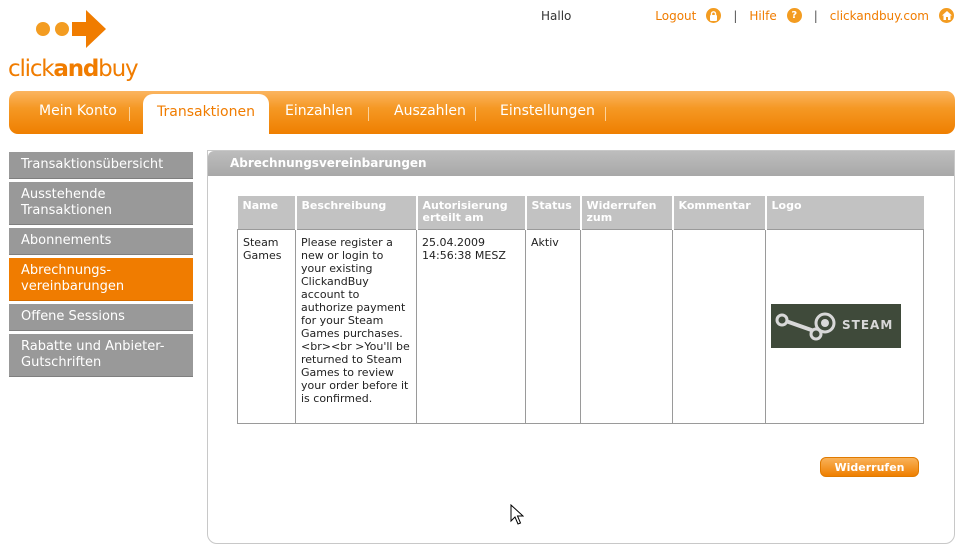 Image resolution: width=980 pixels, height=556 pixels. Describe the element at coordinates (869, 467) in the screenshot. I see `revoke-button: Widerrufen` at that location.